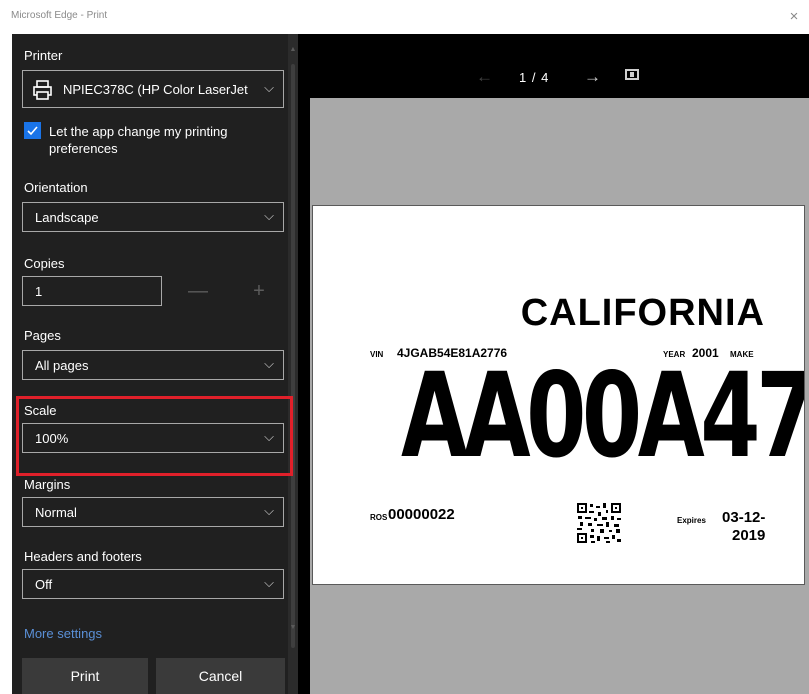  Describe the element at coordinates (534, 77) in the screenshot. I see `page-indicator: 1 / 4` at that location.